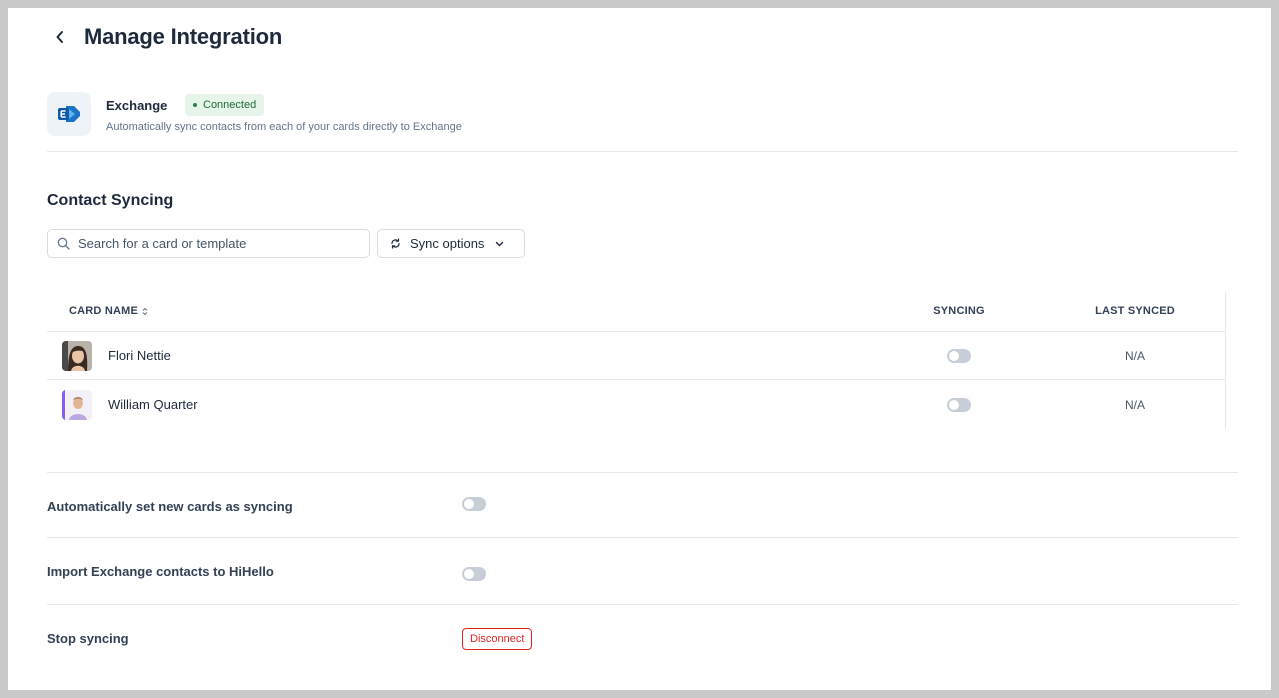  What do you see at coordinates (110, 200) in the screenshot?
I see `section-title: Contact Syncing` at bounding box center [110, 200].